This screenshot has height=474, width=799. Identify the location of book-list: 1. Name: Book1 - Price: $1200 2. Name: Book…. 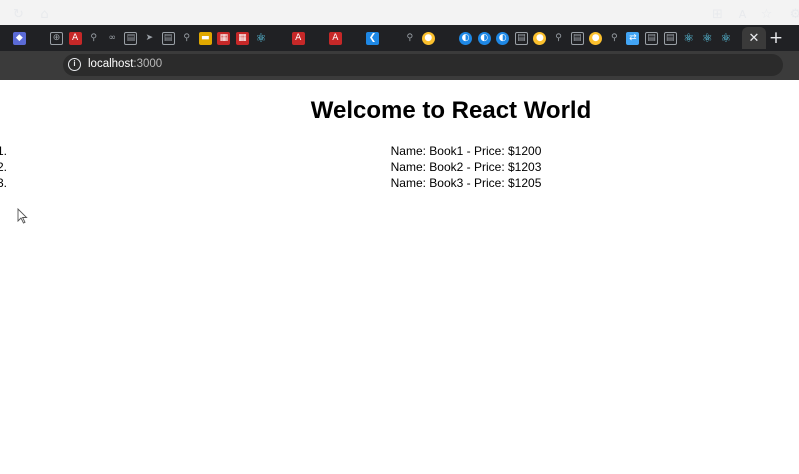
(399, 167).